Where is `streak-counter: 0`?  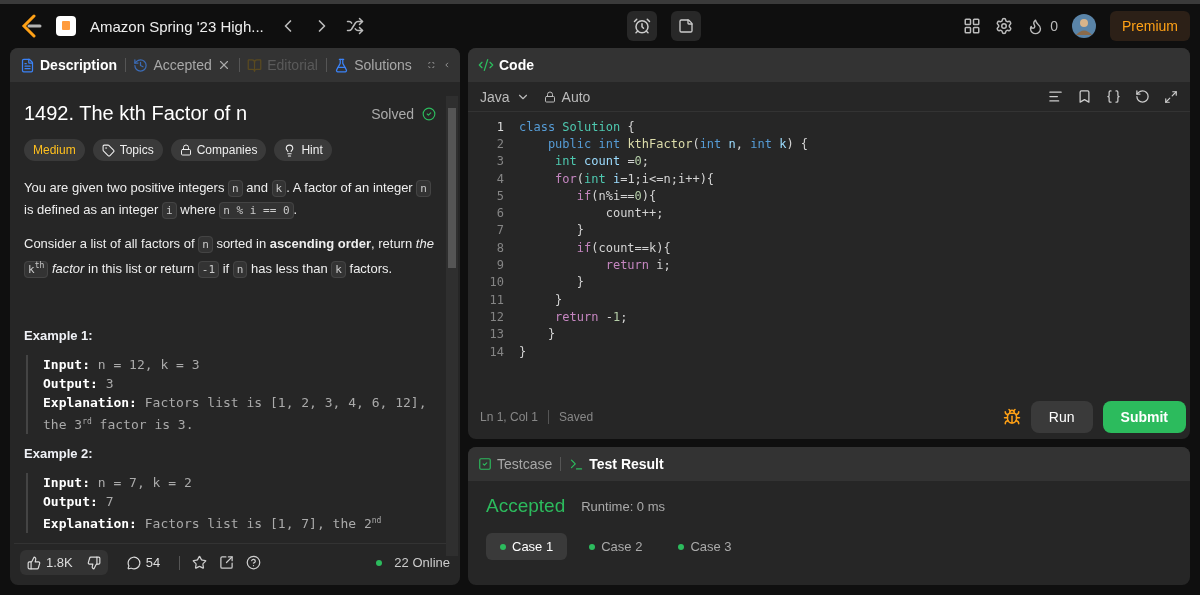
streak-counter: 0 is located at coordinates (1042, 26).